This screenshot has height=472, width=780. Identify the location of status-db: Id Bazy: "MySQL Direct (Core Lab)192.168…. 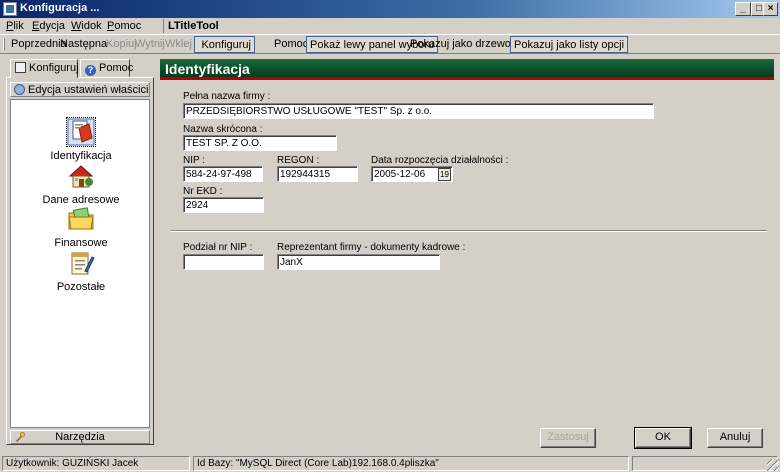
(411, 463).